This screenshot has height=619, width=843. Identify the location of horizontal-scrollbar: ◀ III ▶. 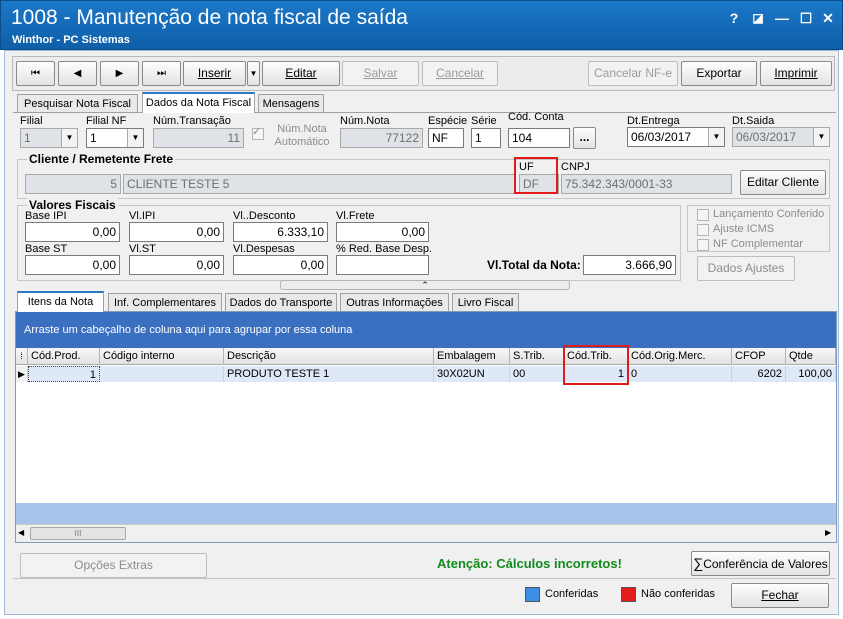
(426, 533).